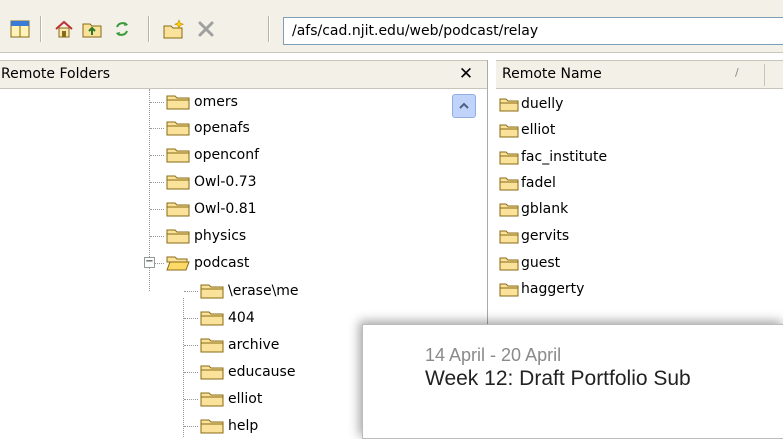 Image resolution: width=783 pixels, height=439 pixels. Describe the element at coordinates (493, 355) in the screenshot. I see `week-date-range: 14 April - 20 April` at that location.